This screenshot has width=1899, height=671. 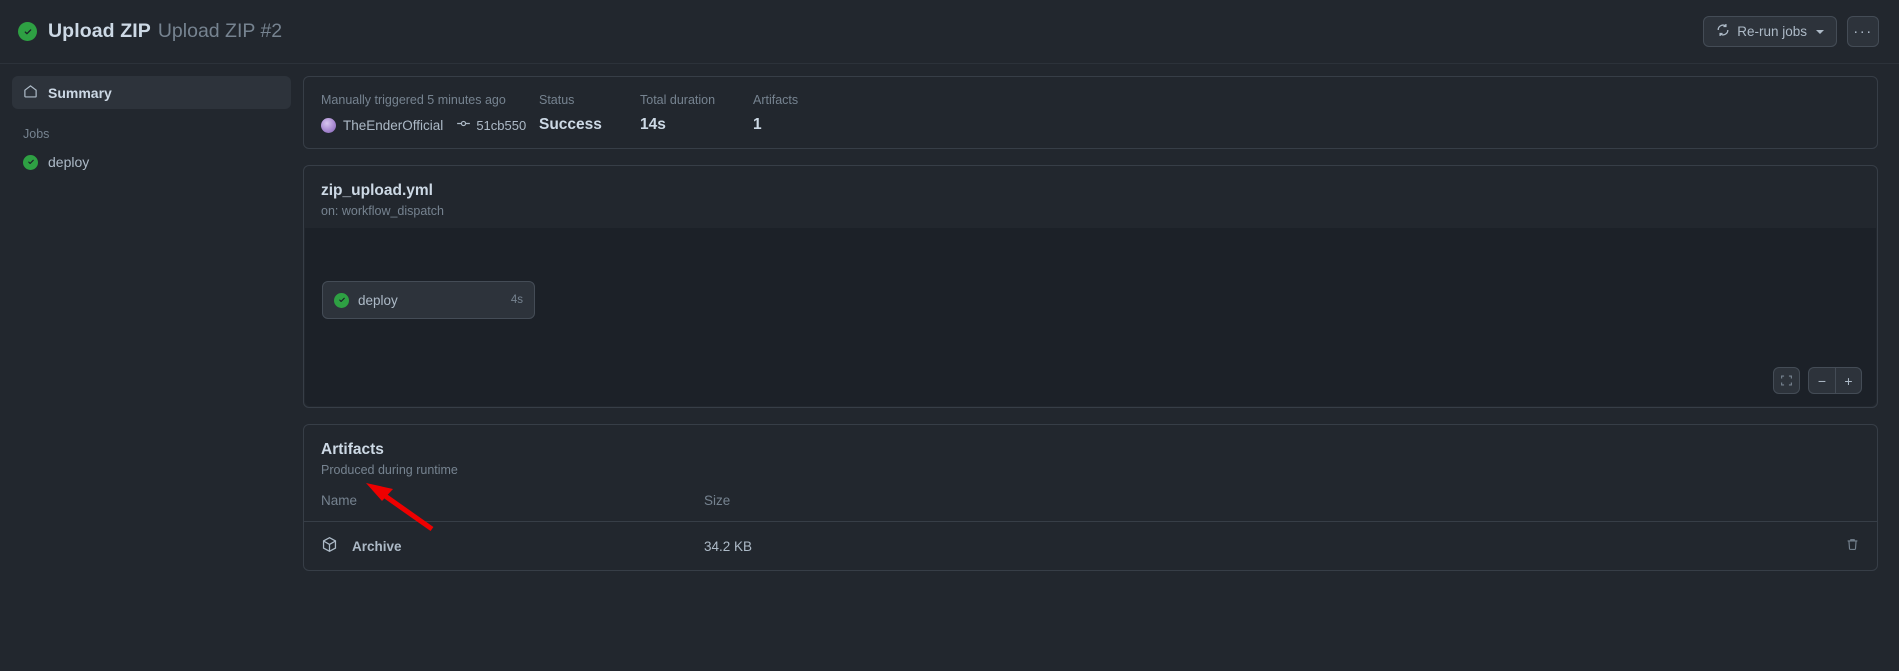 I want to click on sidebar-item-summary-label: Summary, so click(x=80, y=92).